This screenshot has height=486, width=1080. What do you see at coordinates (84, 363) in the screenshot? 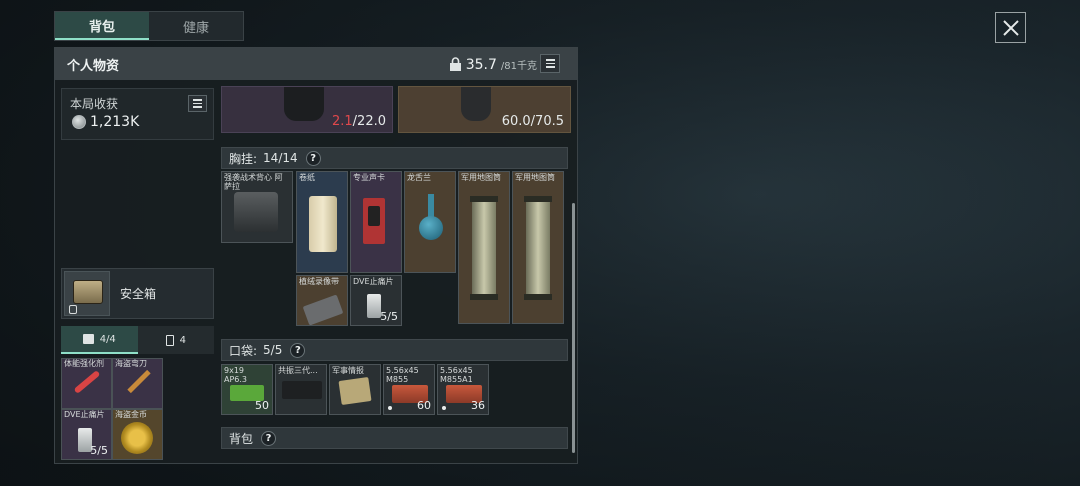
I see `item-name: 体能强化剂` at bounding box center [84, 363].